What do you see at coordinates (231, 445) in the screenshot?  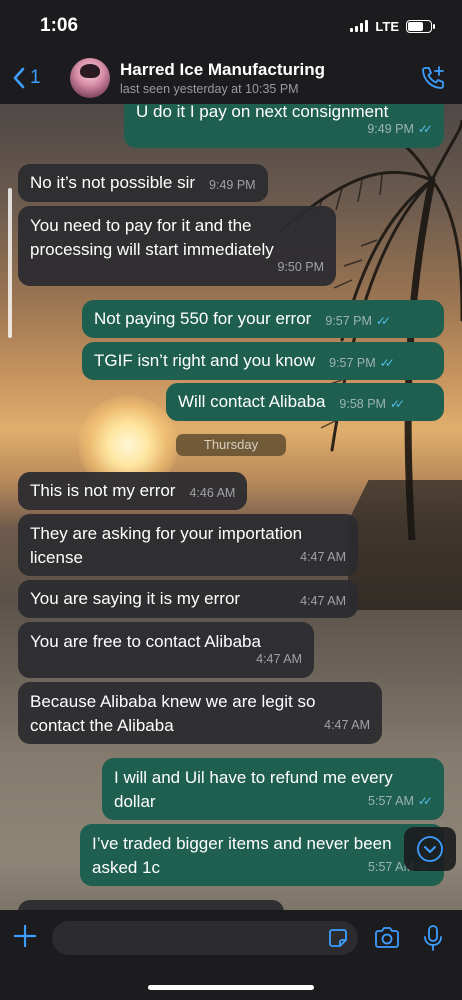 I see `day-separator: Thursday` at bounding box center [231, 445].